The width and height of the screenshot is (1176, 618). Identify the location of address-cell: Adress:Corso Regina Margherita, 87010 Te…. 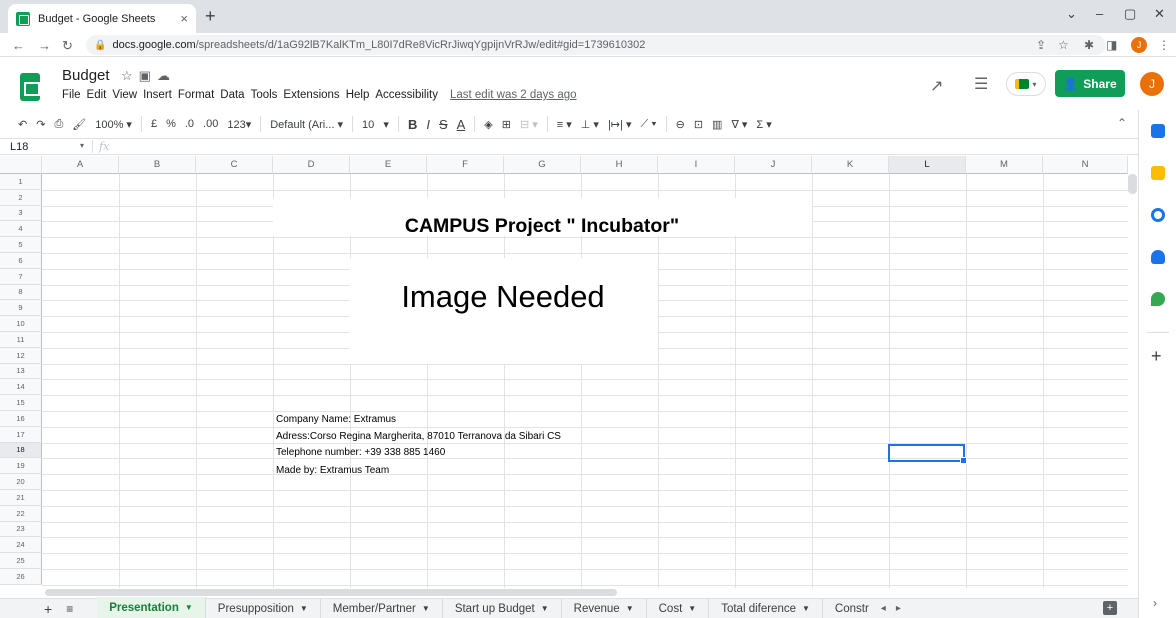
(418, 436).